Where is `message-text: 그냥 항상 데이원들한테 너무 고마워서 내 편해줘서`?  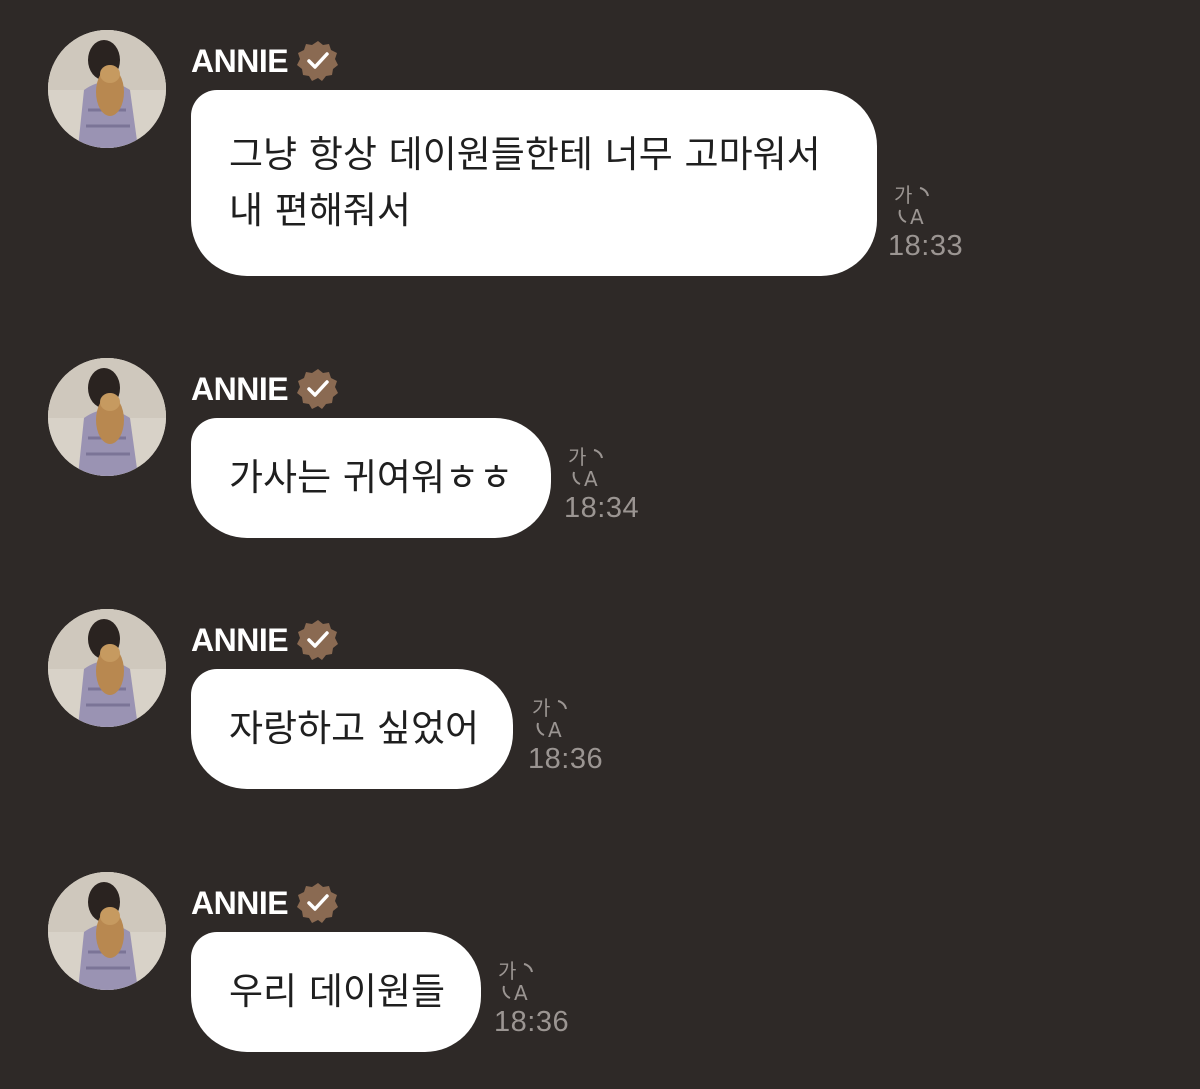
message-text: 그냥 항상 데이원들한테 너무 고마워서 내 편해줘서 is located at coordinates (525, 182).